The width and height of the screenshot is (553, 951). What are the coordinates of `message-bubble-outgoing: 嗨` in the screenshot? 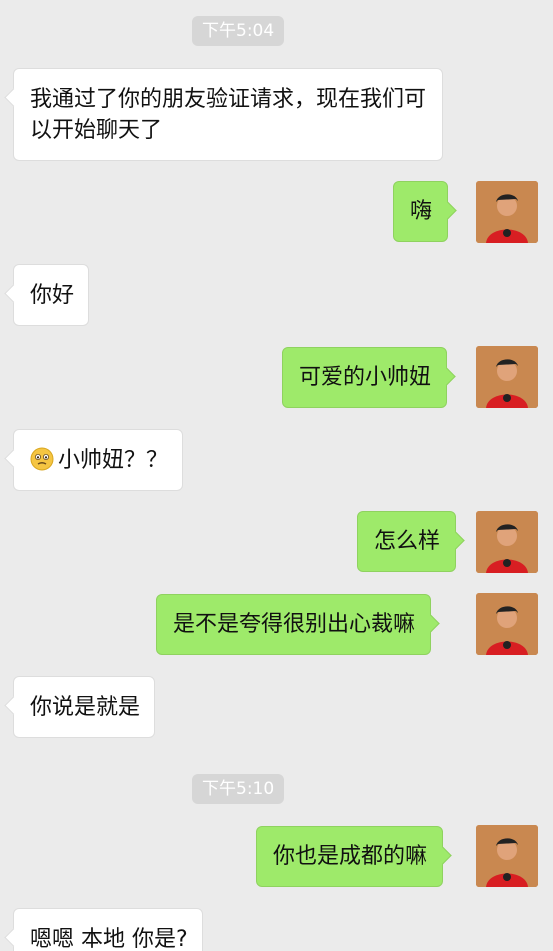 It's located at (421, 211).